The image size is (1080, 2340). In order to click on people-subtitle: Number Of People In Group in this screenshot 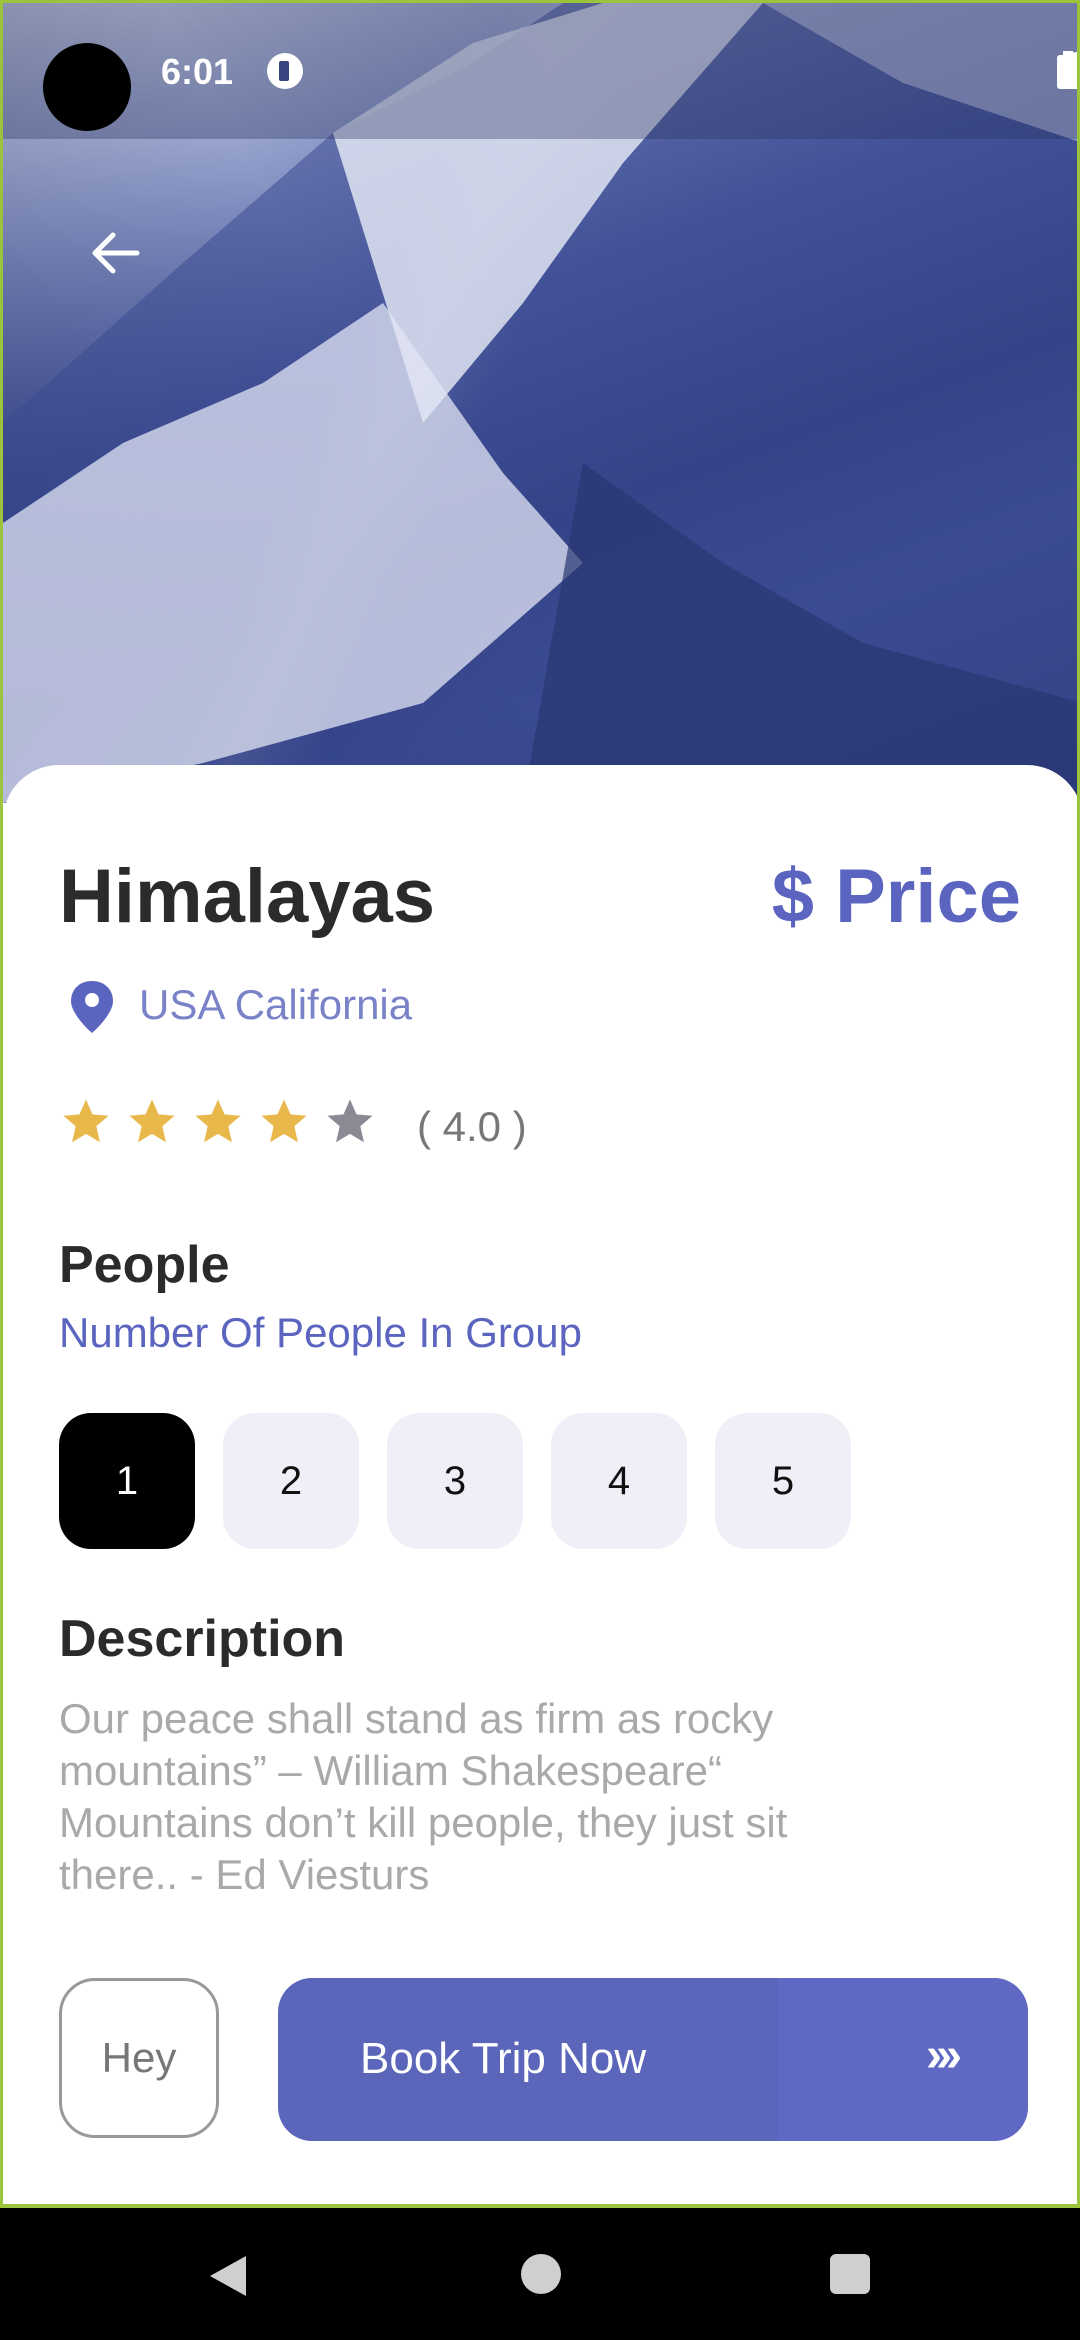, I will do `click(320, 1332)`.